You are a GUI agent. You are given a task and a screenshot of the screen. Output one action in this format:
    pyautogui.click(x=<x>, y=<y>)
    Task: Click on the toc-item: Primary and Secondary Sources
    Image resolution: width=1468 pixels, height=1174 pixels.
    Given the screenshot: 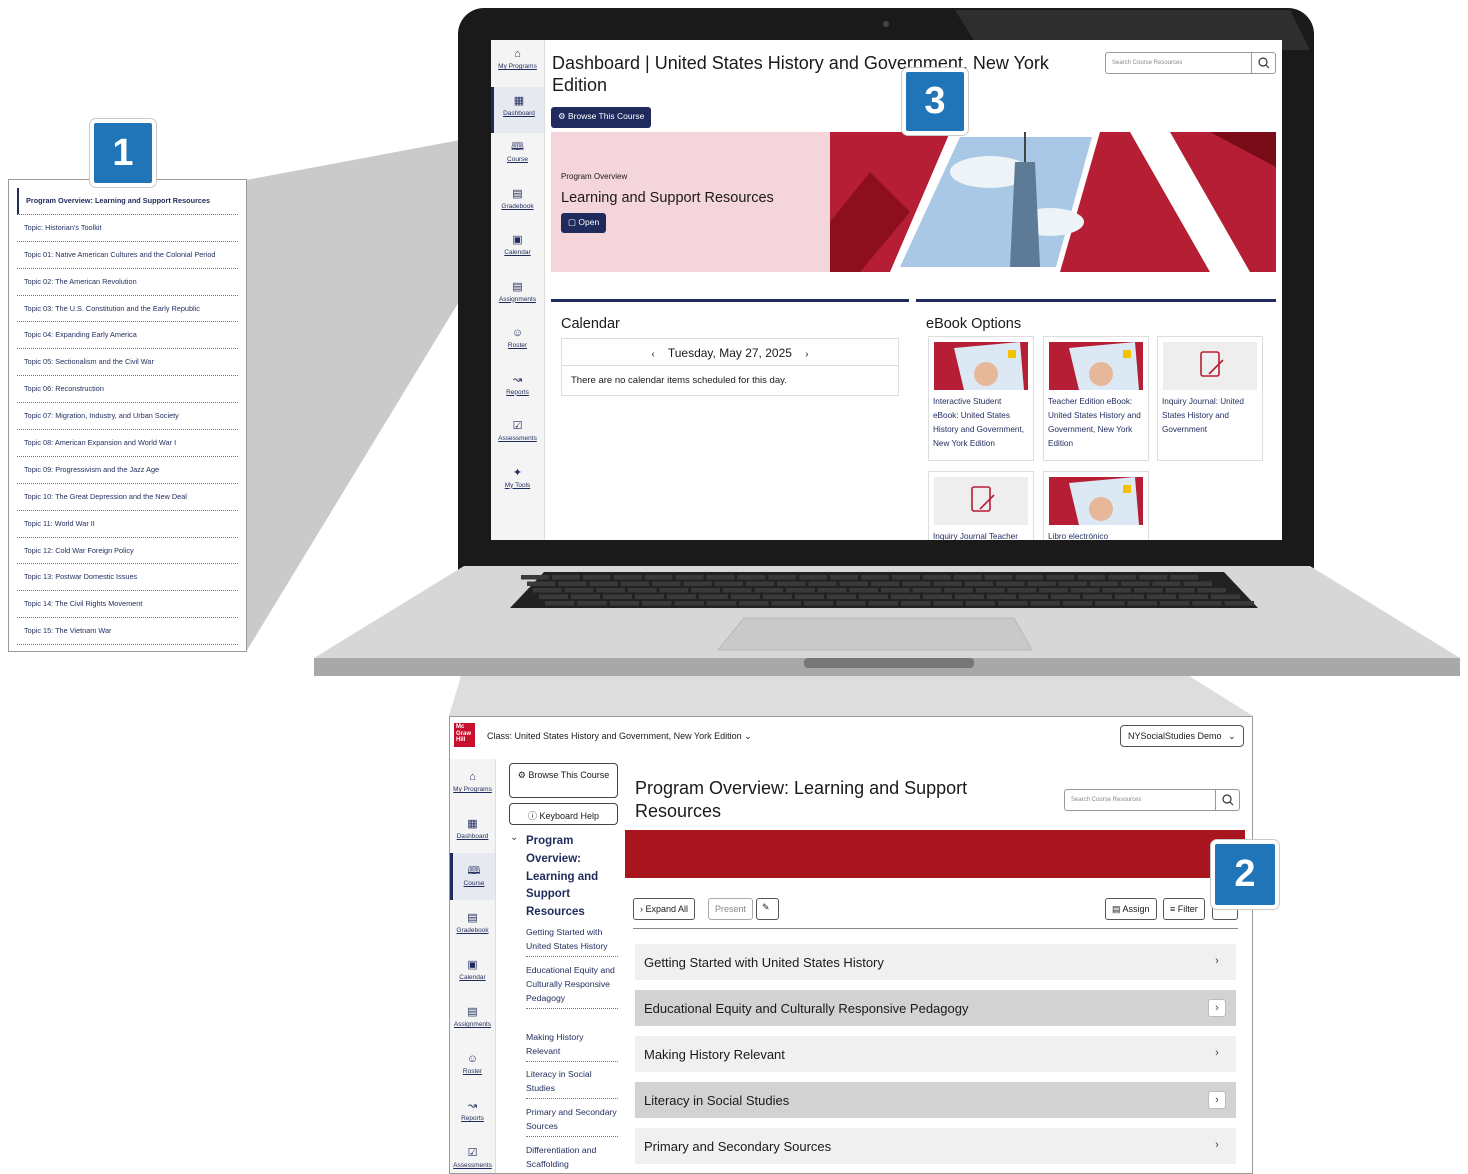 What is the action you would take?
    pyautogui.click(x=572, y=1121)
    